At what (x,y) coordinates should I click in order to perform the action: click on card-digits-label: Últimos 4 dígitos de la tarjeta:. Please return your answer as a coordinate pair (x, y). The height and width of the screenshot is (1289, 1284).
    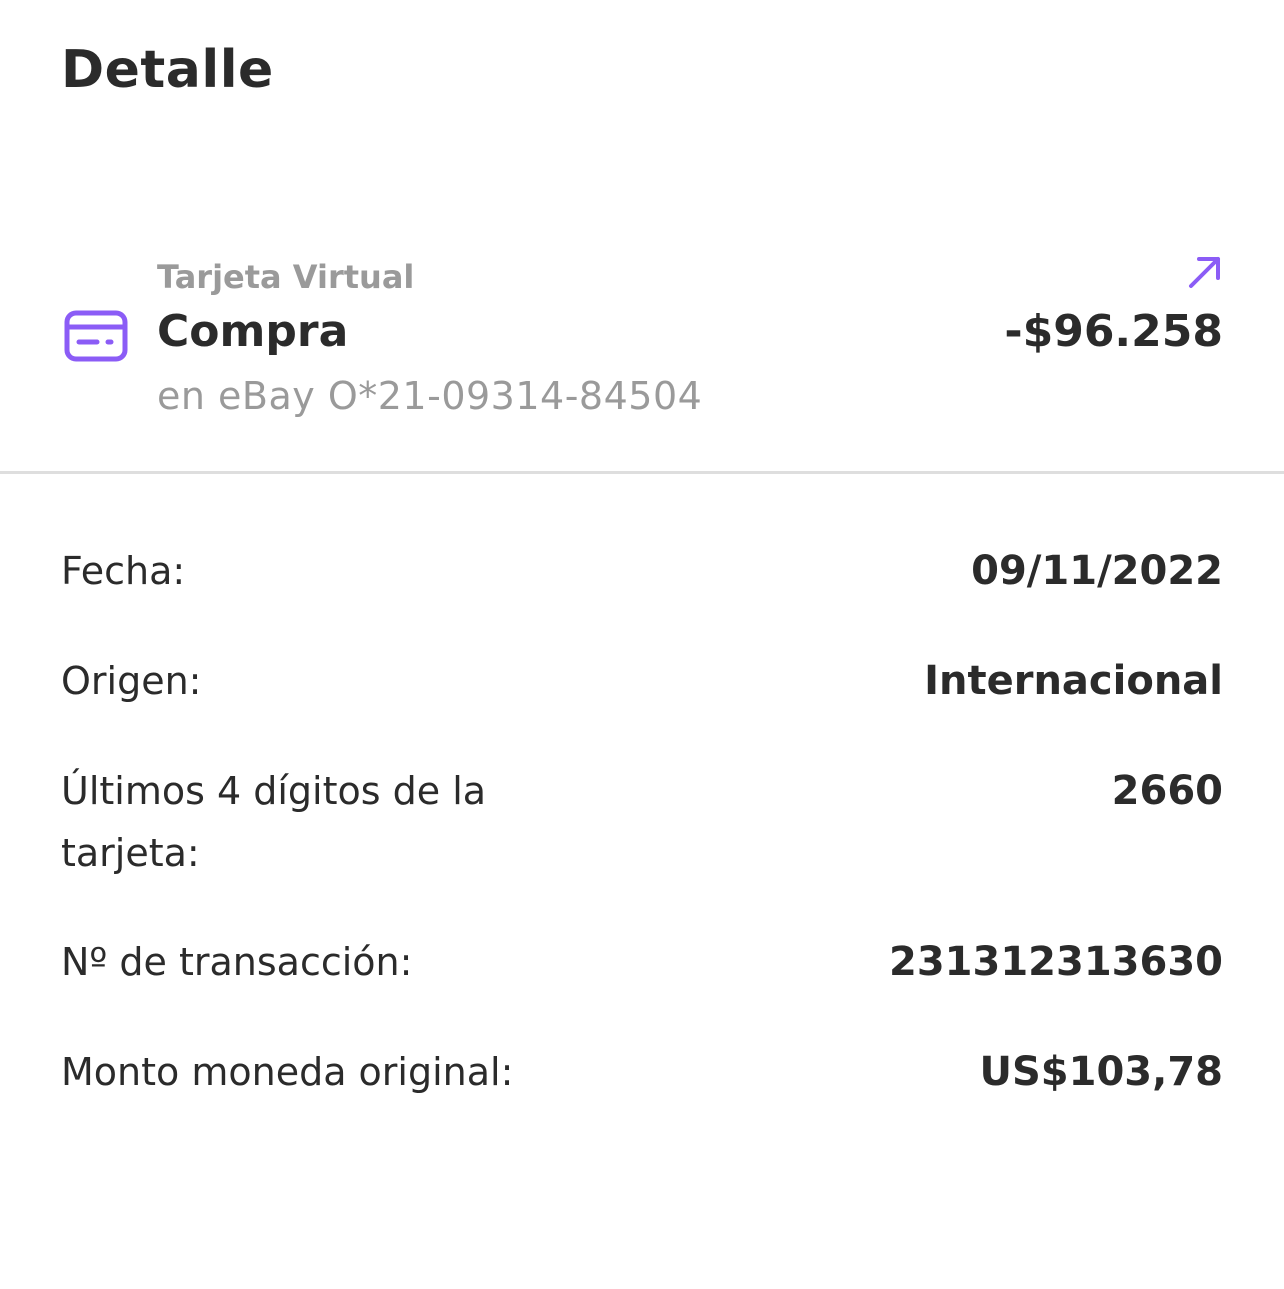
    Looking at the image, I should click on (274, 822).